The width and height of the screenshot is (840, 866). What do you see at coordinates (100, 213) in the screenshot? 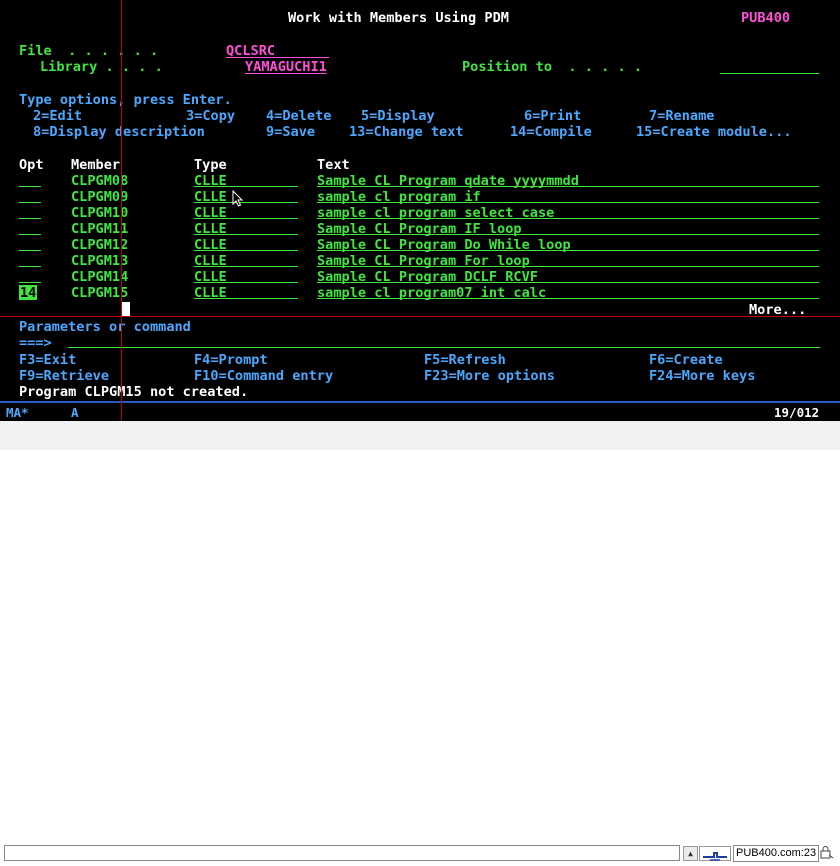
I see `member-name: CLPGM10` at bounding box center [100, 213].